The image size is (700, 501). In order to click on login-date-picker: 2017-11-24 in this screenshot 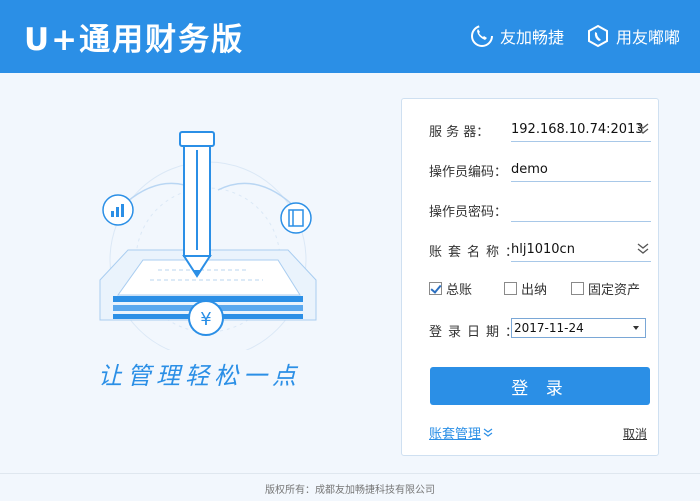, I will do `click(578, 328)`.